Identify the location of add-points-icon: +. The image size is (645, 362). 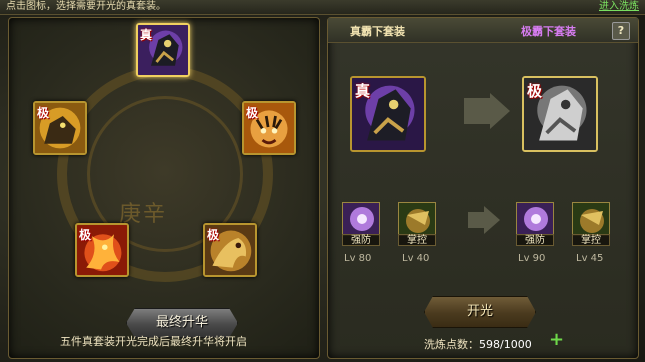
(556, 340).